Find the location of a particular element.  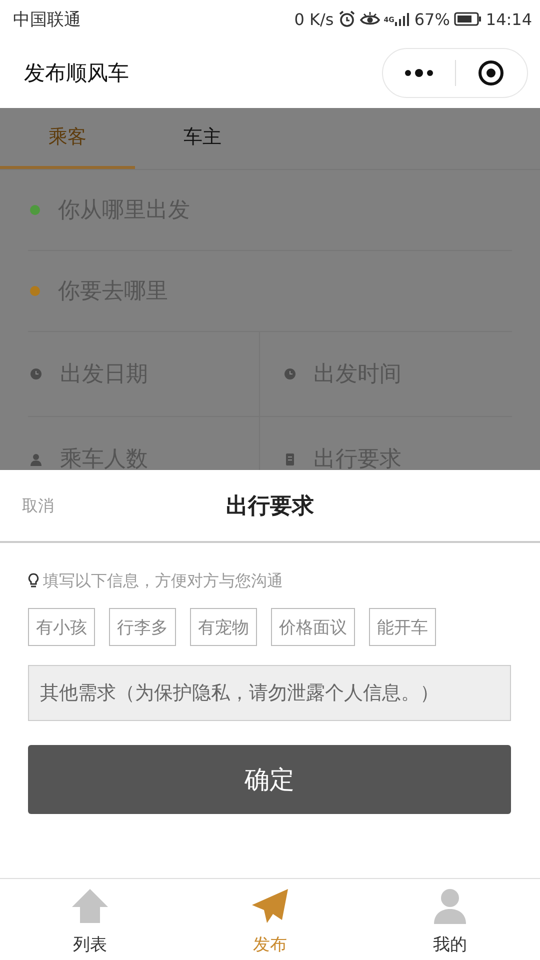

alarm-icon is located at coordinates (347, 19).